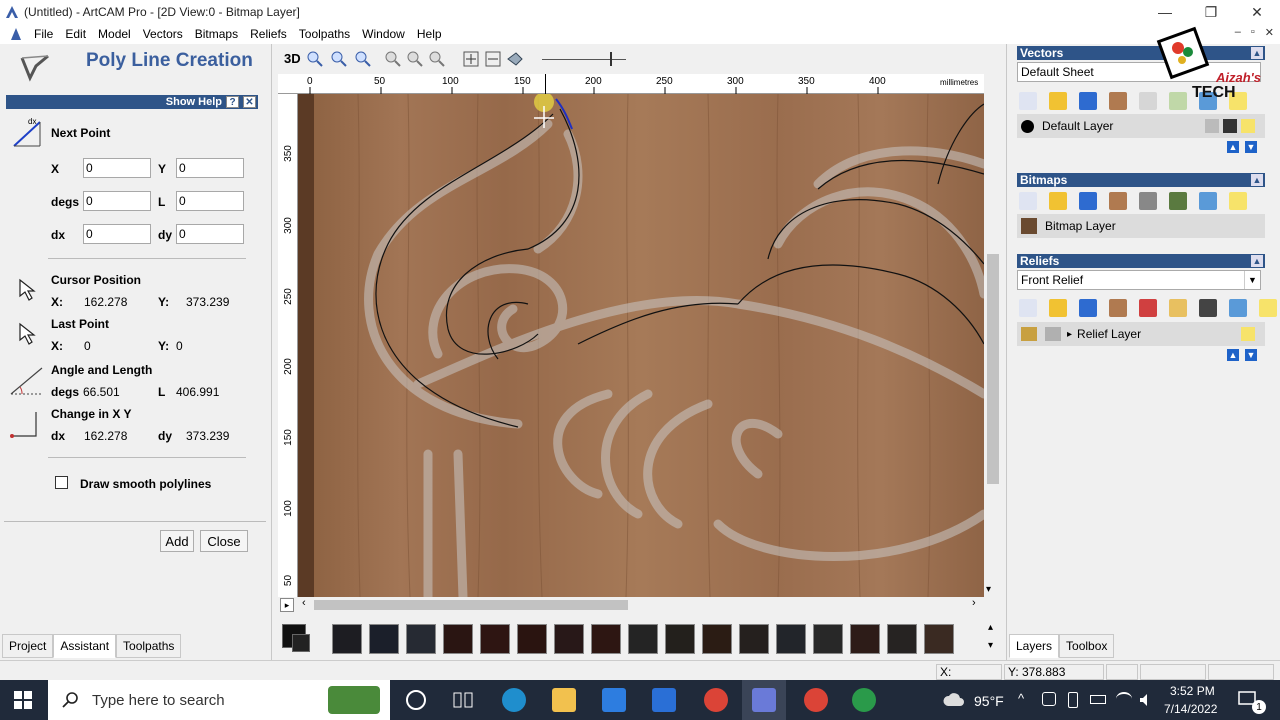  What do you see at coordinates (232, 102) in the screenshot?
I see `help-button: ?` at bounding box center [232, 102].